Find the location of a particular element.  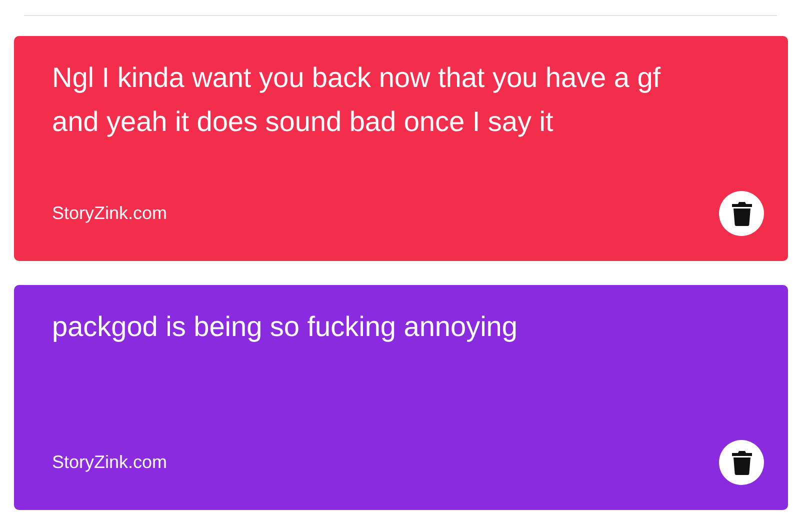

post-text: Ngl I kinda want you back now that you have a gf and yeah it does sound bad once I say it is located at coordinates (357, 100).